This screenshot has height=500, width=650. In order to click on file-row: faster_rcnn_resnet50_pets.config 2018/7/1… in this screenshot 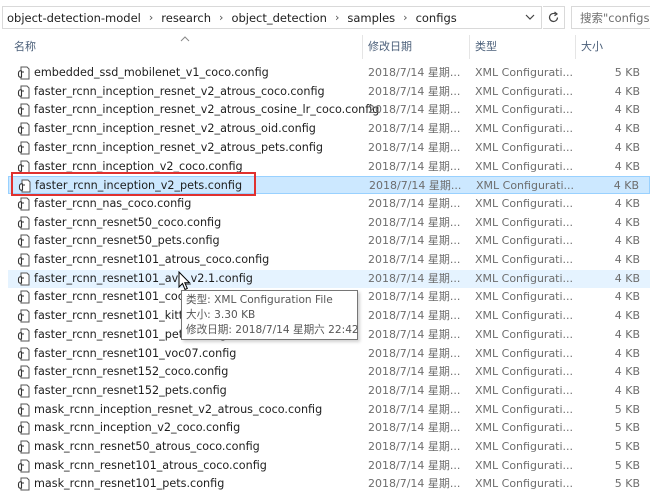, I will do `click(329, 241)`.